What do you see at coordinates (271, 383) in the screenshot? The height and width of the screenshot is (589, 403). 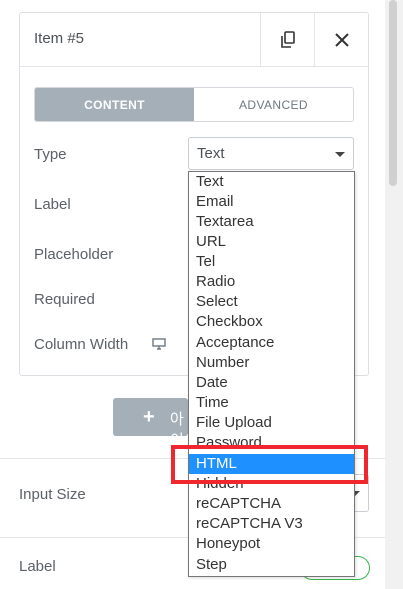 I see `dropdown-option-date: Date` at bounding box center [271, 383].